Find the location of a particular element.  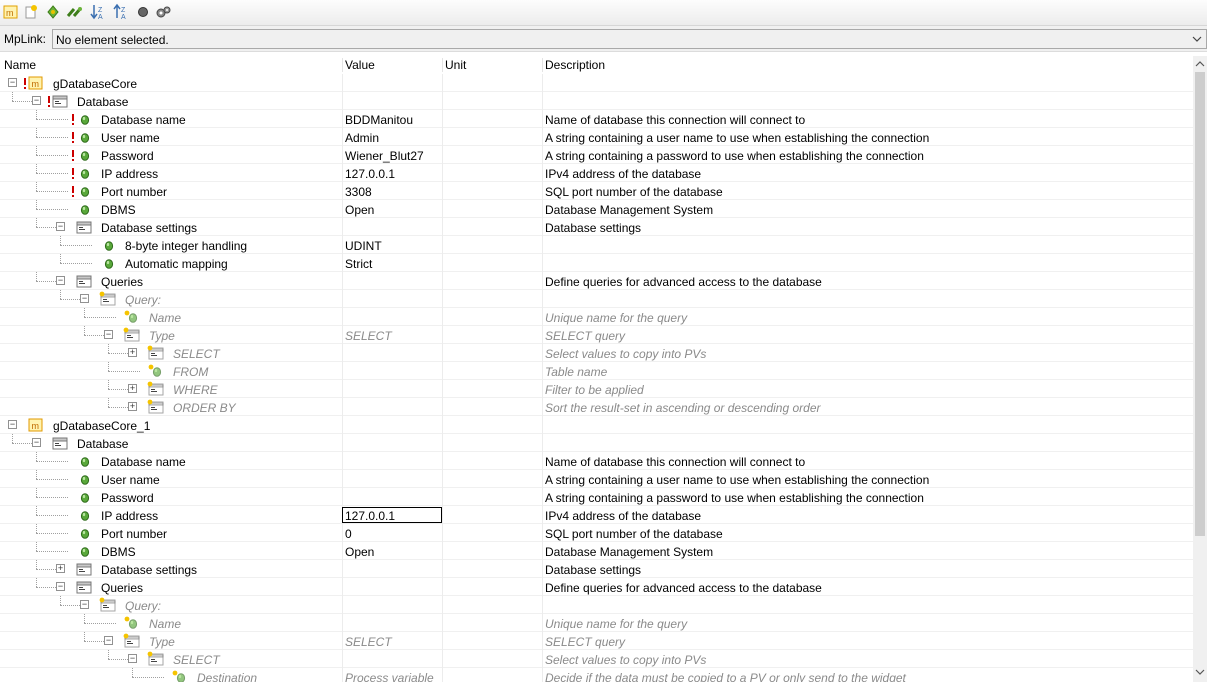

record-button is located at coordinates (143, 12).